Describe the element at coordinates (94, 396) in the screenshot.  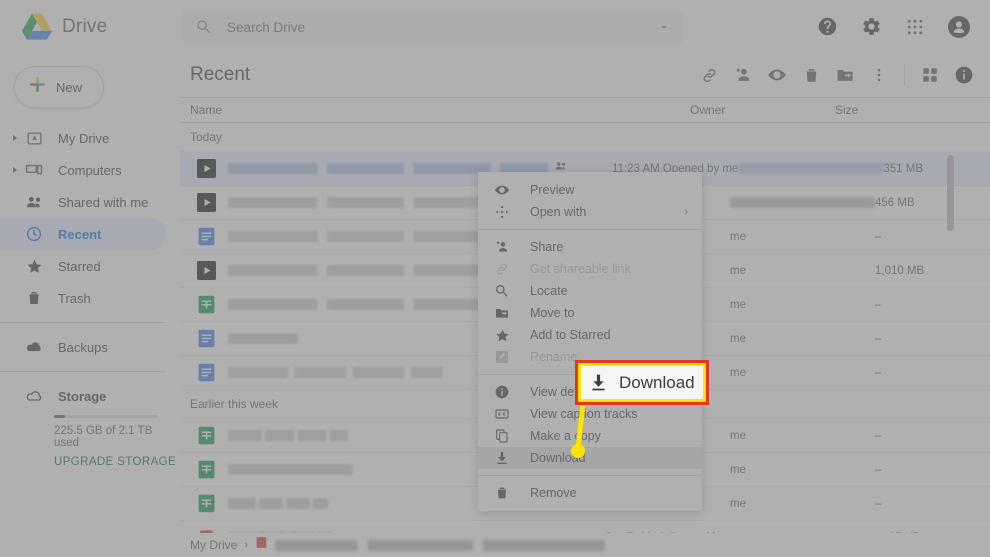
I see `storage-header: Storage` at that location.